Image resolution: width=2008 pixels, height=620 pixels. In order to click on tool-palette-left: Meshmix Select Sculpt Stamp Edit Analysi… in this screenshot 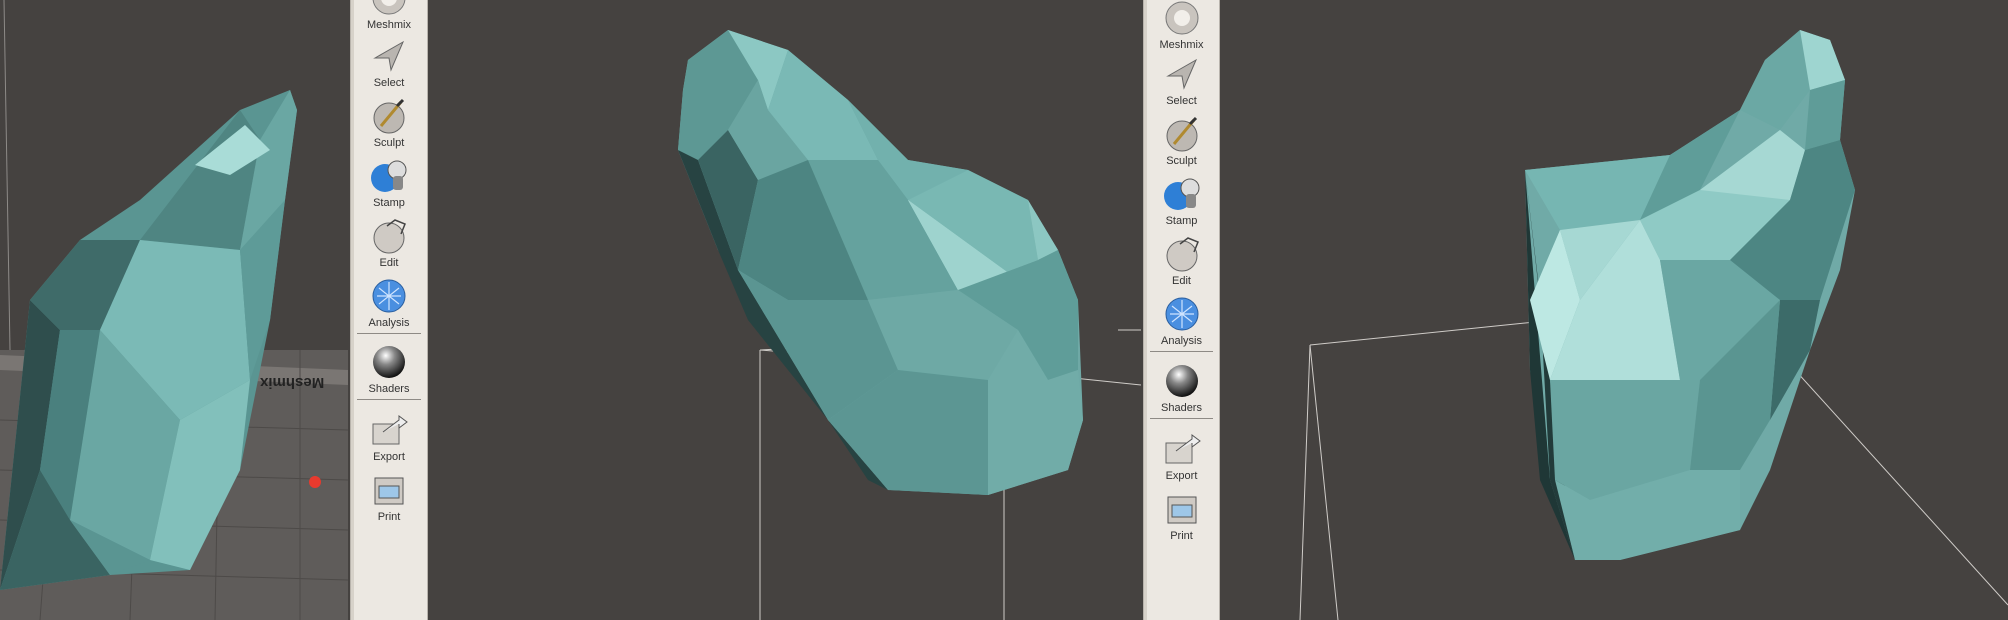, I will do `click(389, 310)`.